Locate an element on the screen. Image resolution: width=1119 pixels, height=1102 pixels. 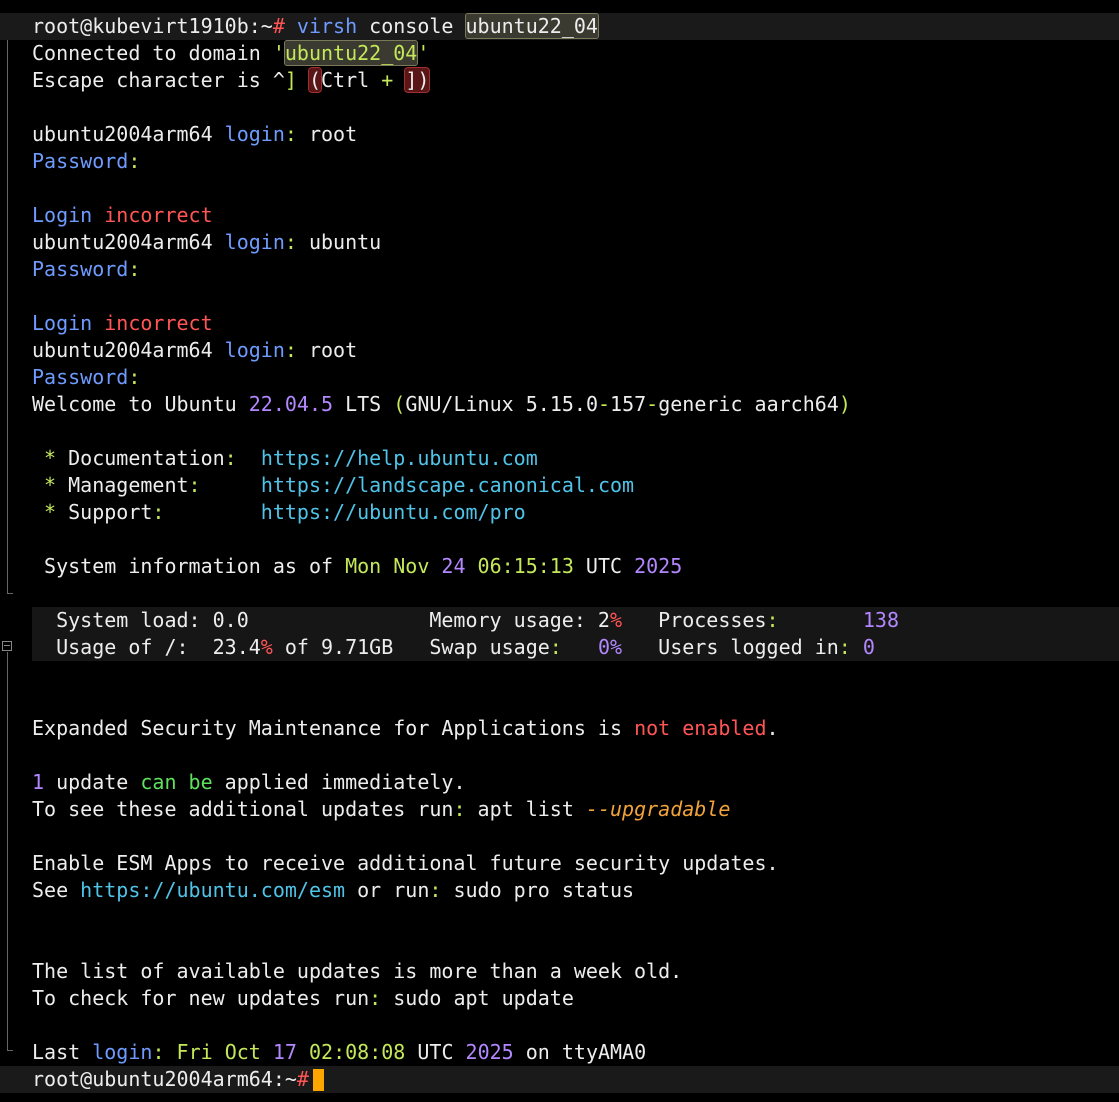
terminal-text-segment: https://landscape.canonical.com is located at coordinates (447, 485).